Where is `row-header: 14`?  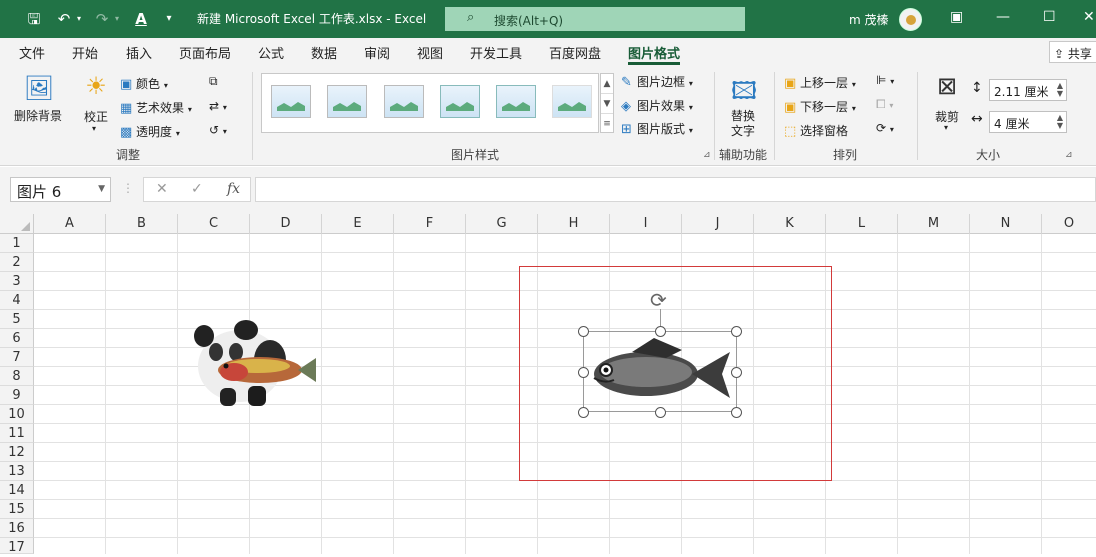 row-header: 14 is located at coordinates (17, 490).